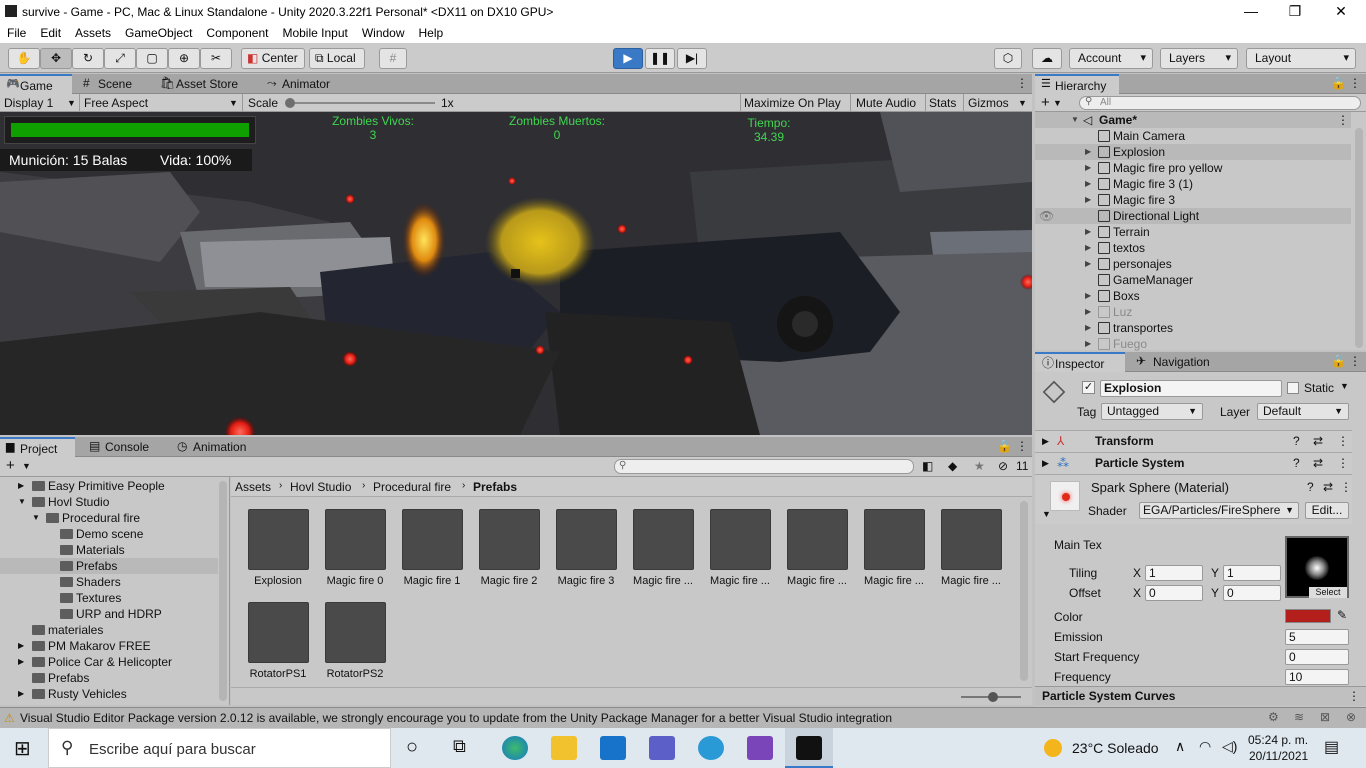  What do you see at coordinates (1193, 248) in the screenshot?
I see `hierarchy-item: ▶ textos` at bounding box center [1193, 248].